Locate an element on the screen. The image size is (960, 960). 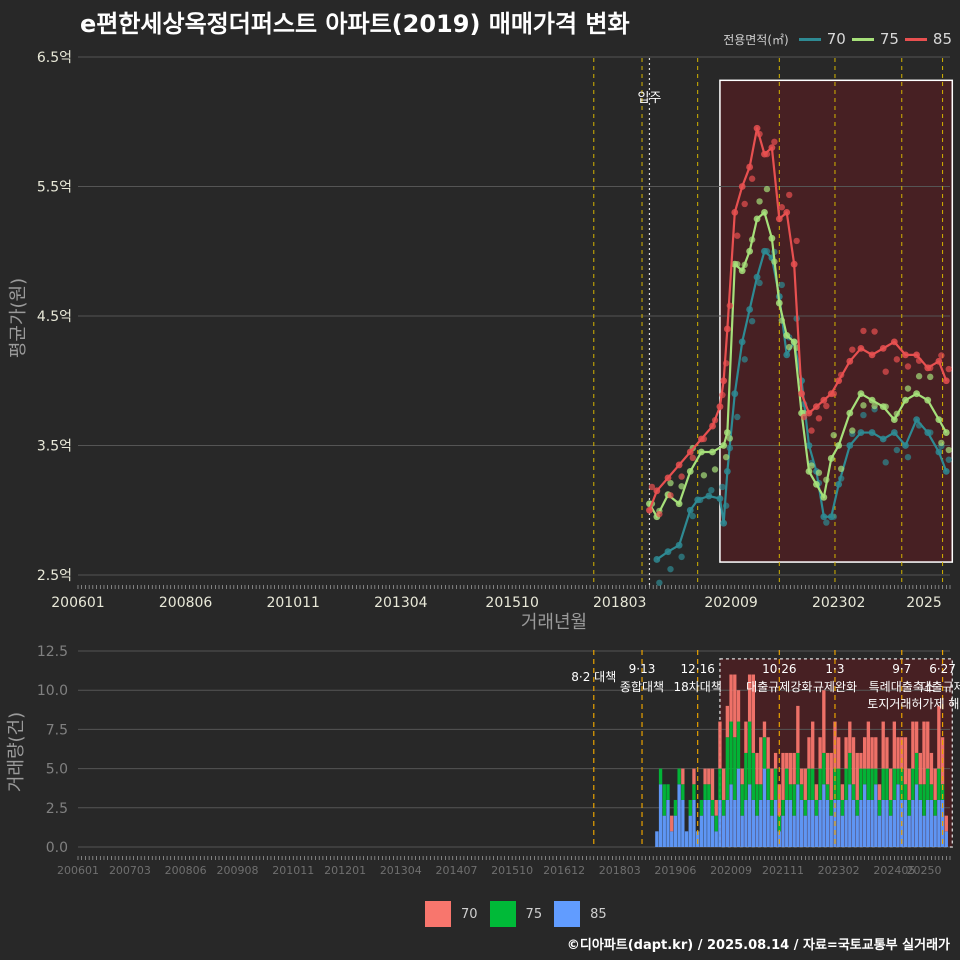
volume-x-tick-label: 202111 is located at coordinates (783, 870).